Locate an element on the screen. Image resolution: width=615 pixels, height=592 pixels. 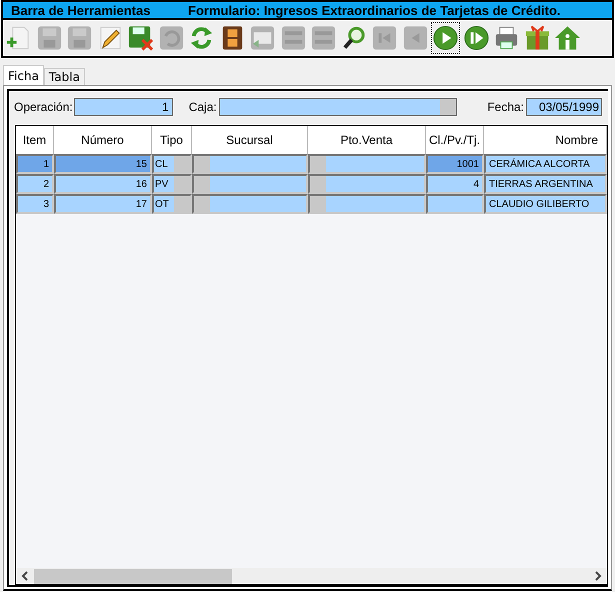
fecha-field: 03/05/1999 is located at coordinates (564, 107).